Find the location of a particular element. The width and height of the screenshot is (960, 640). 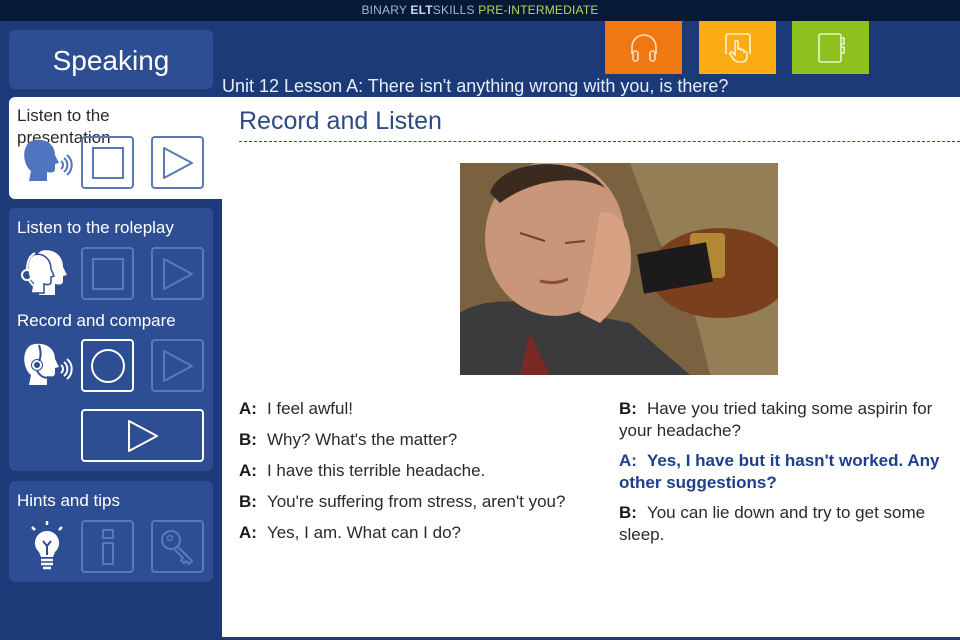

compare-play-button is located at coordinates (177, 365).